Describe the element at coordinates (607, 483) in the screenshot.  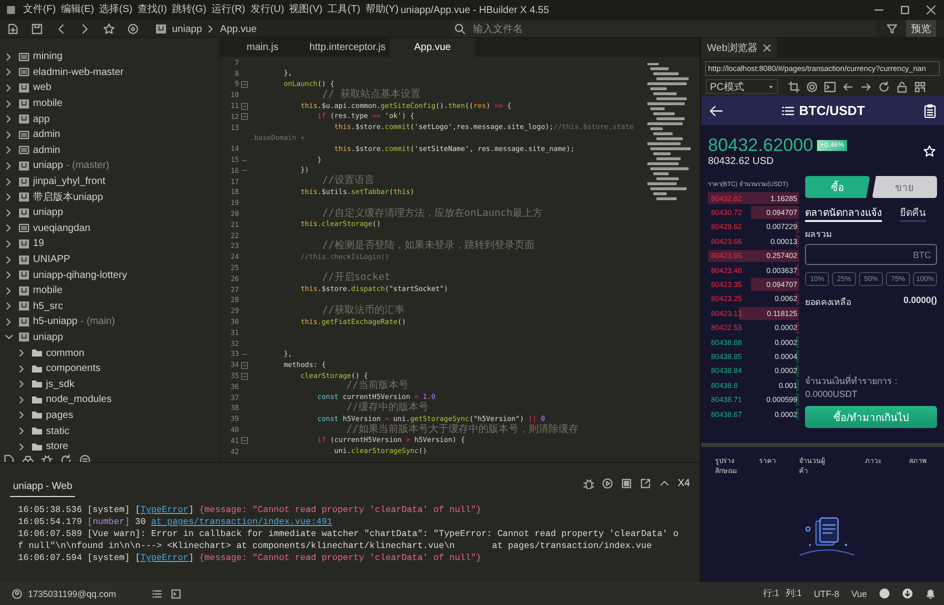
I see `play-icon` at that location.